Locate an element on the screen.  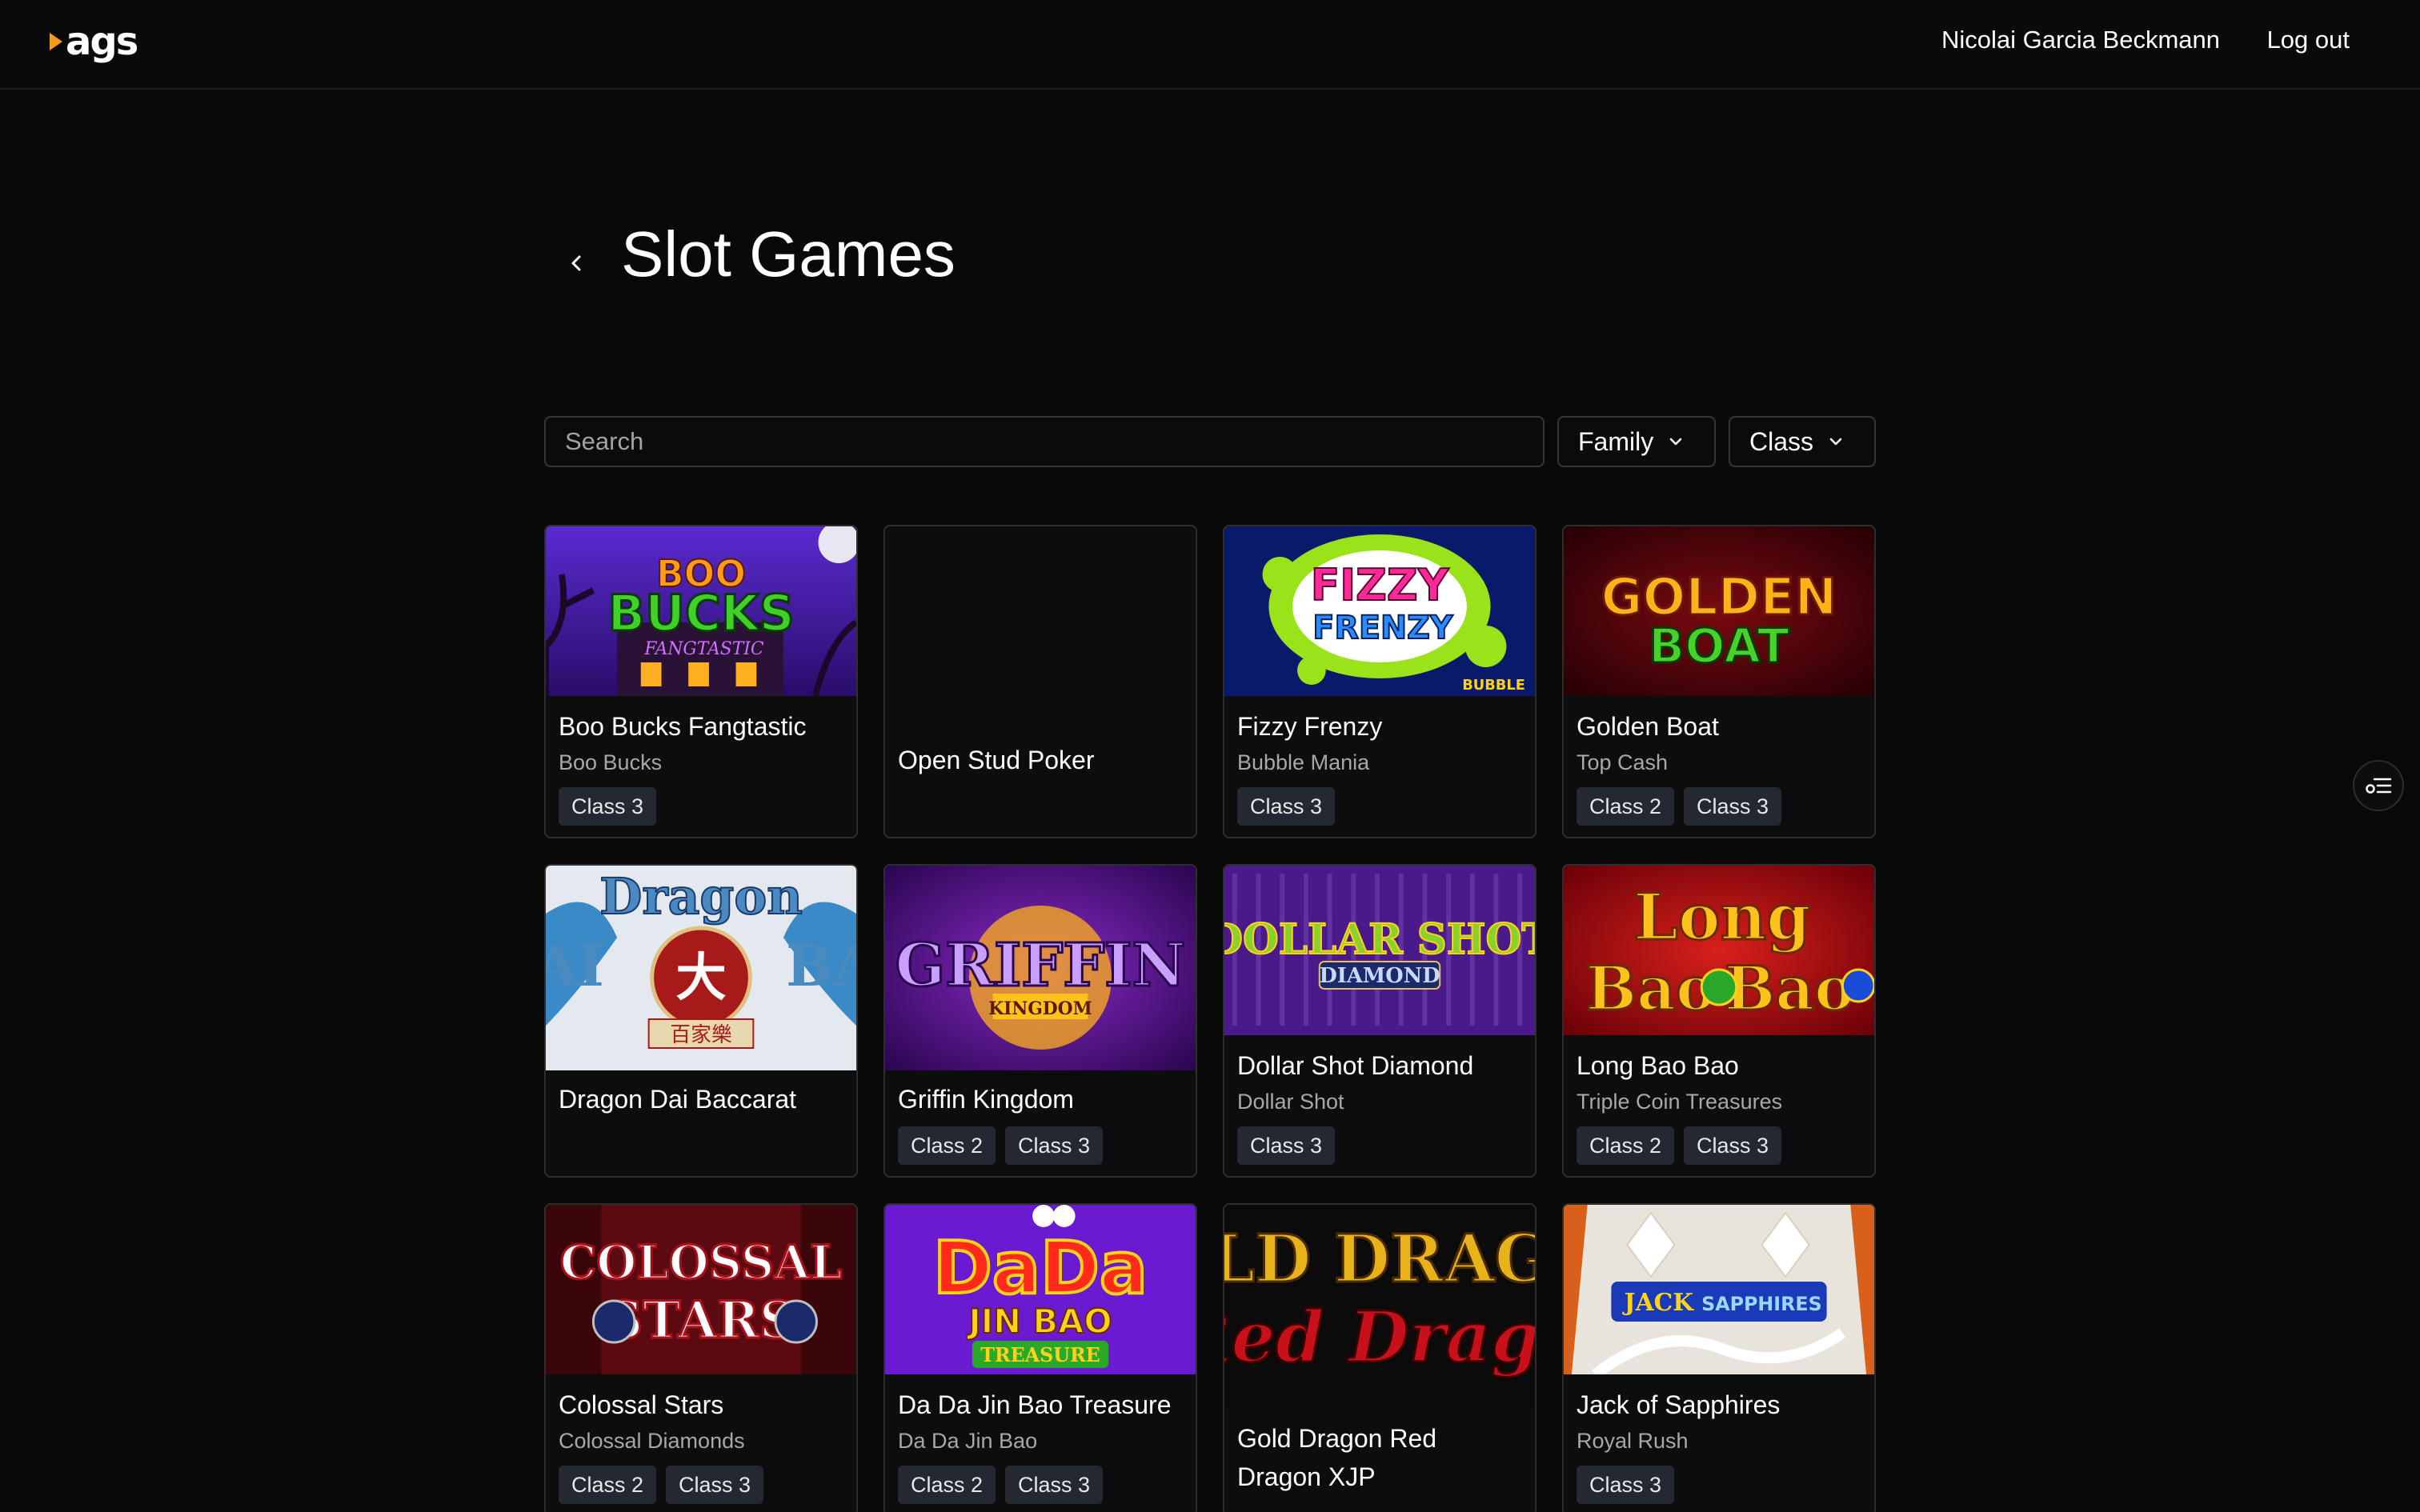
art-text: FRENZY is located at coordinates (1382, 628).